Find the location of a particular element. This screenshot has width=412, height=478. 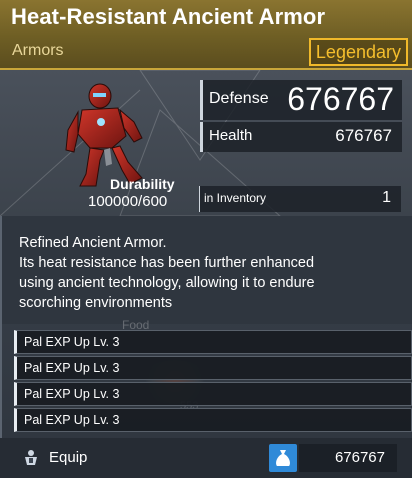

price-value: 676767 is located at coordinates (359, 457).